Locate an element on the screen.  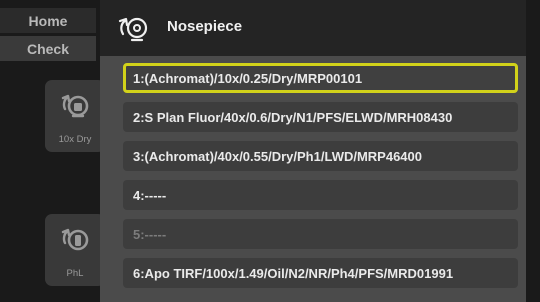
tile-label: 10x Dry is located at coordinates (75, 139).